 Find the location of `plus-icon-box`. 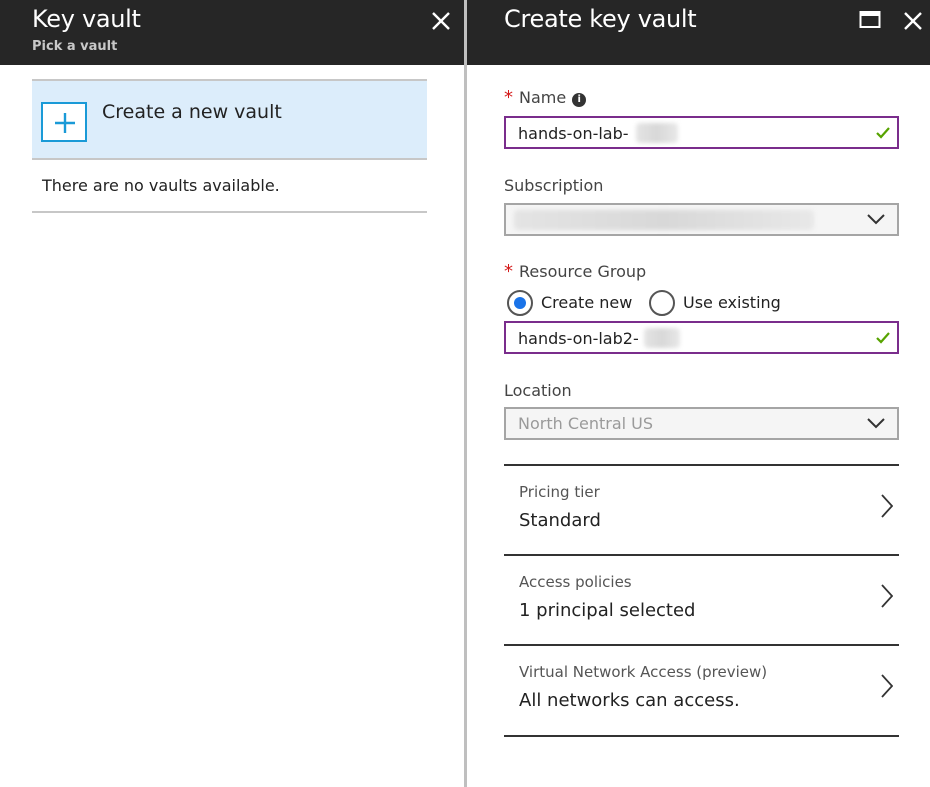

plus-icon-box is located at coordinates (64, 122).